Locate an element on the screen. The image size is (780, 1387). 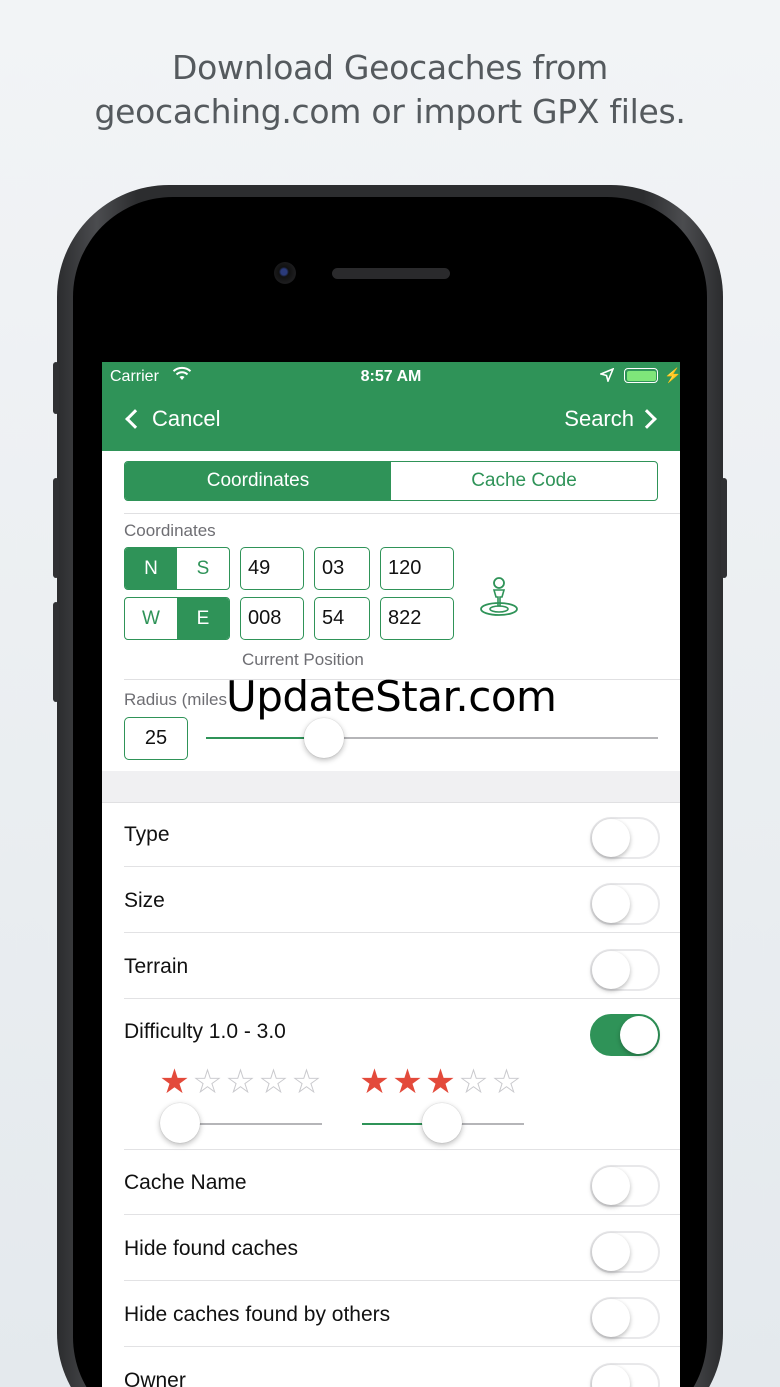
segment-cache-code: Cache Code is located at coordinates (524, 481).